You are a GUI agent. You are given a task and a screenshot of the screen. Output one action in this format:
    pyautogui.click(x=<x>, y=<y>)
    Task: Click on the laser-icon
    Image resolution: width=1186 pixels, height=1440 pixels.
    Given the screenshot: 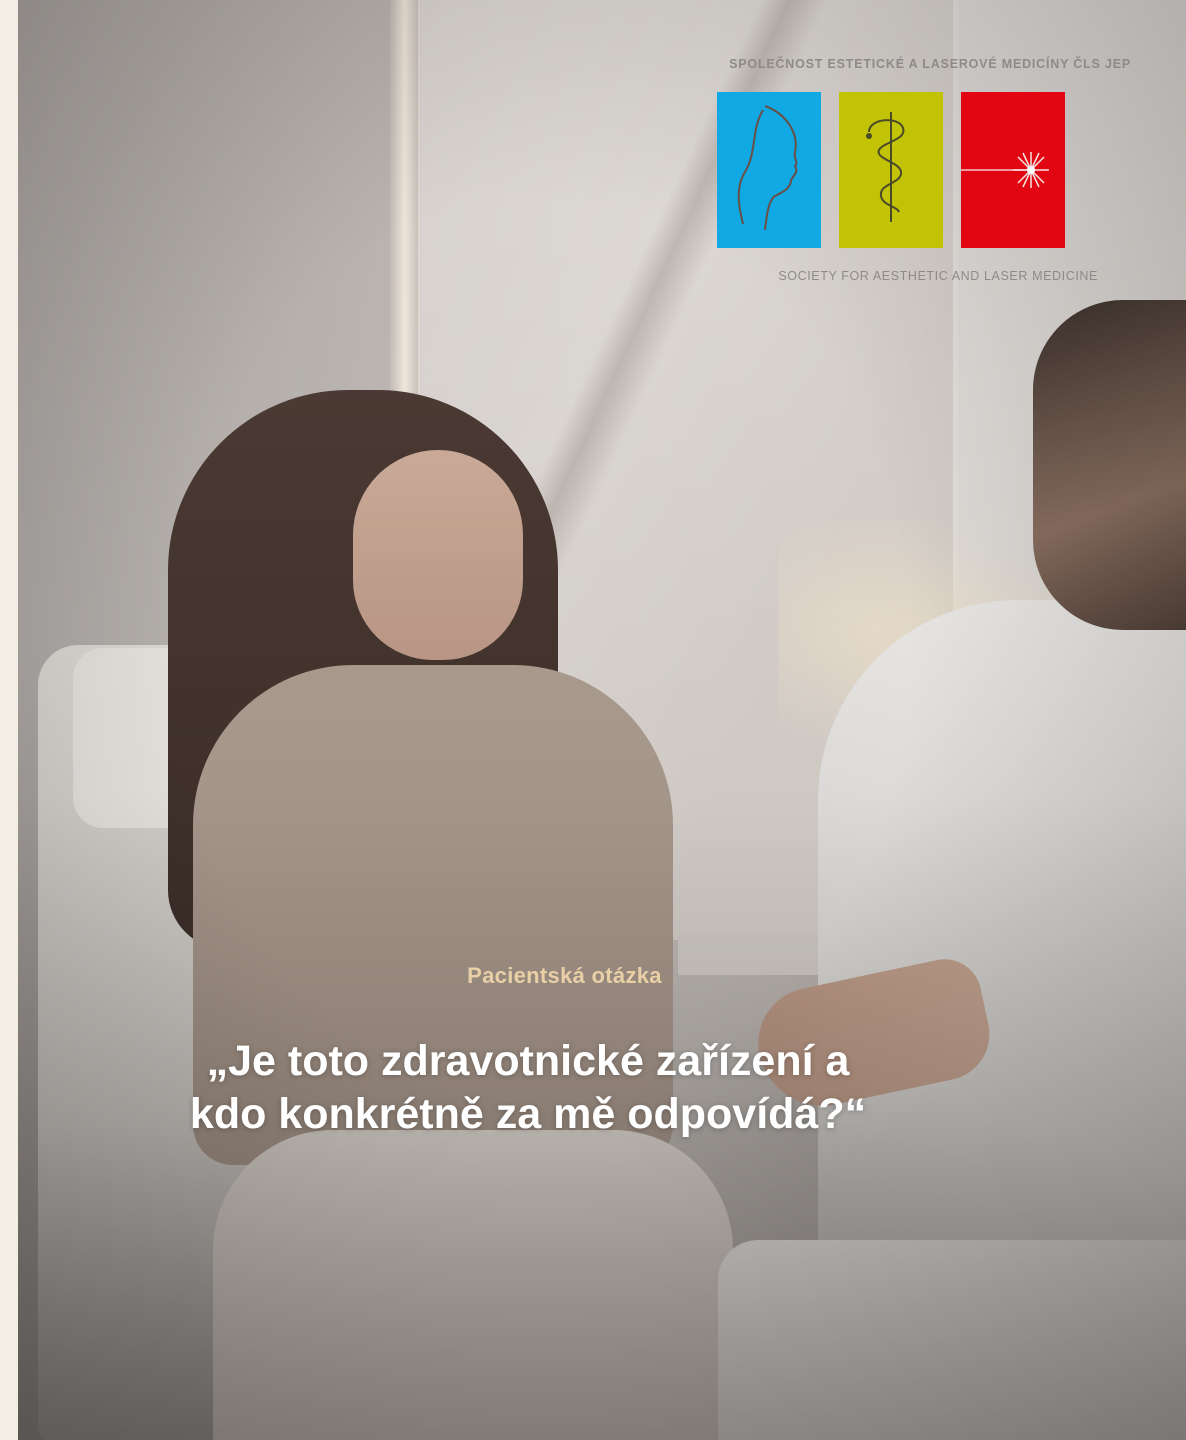 What is the action you would take?
    pyautogui.click(x=1005, y=170)
    